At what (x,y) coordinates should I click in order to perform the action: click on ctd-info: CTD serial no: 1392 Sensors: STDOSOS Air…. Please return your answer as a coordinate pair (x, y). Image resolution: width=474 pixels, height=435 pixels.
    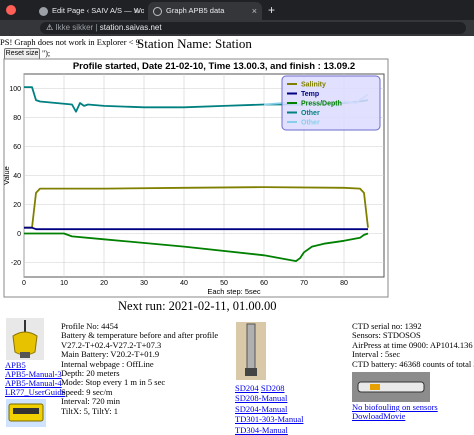
    Looking at the image, I should click on (413, 345).